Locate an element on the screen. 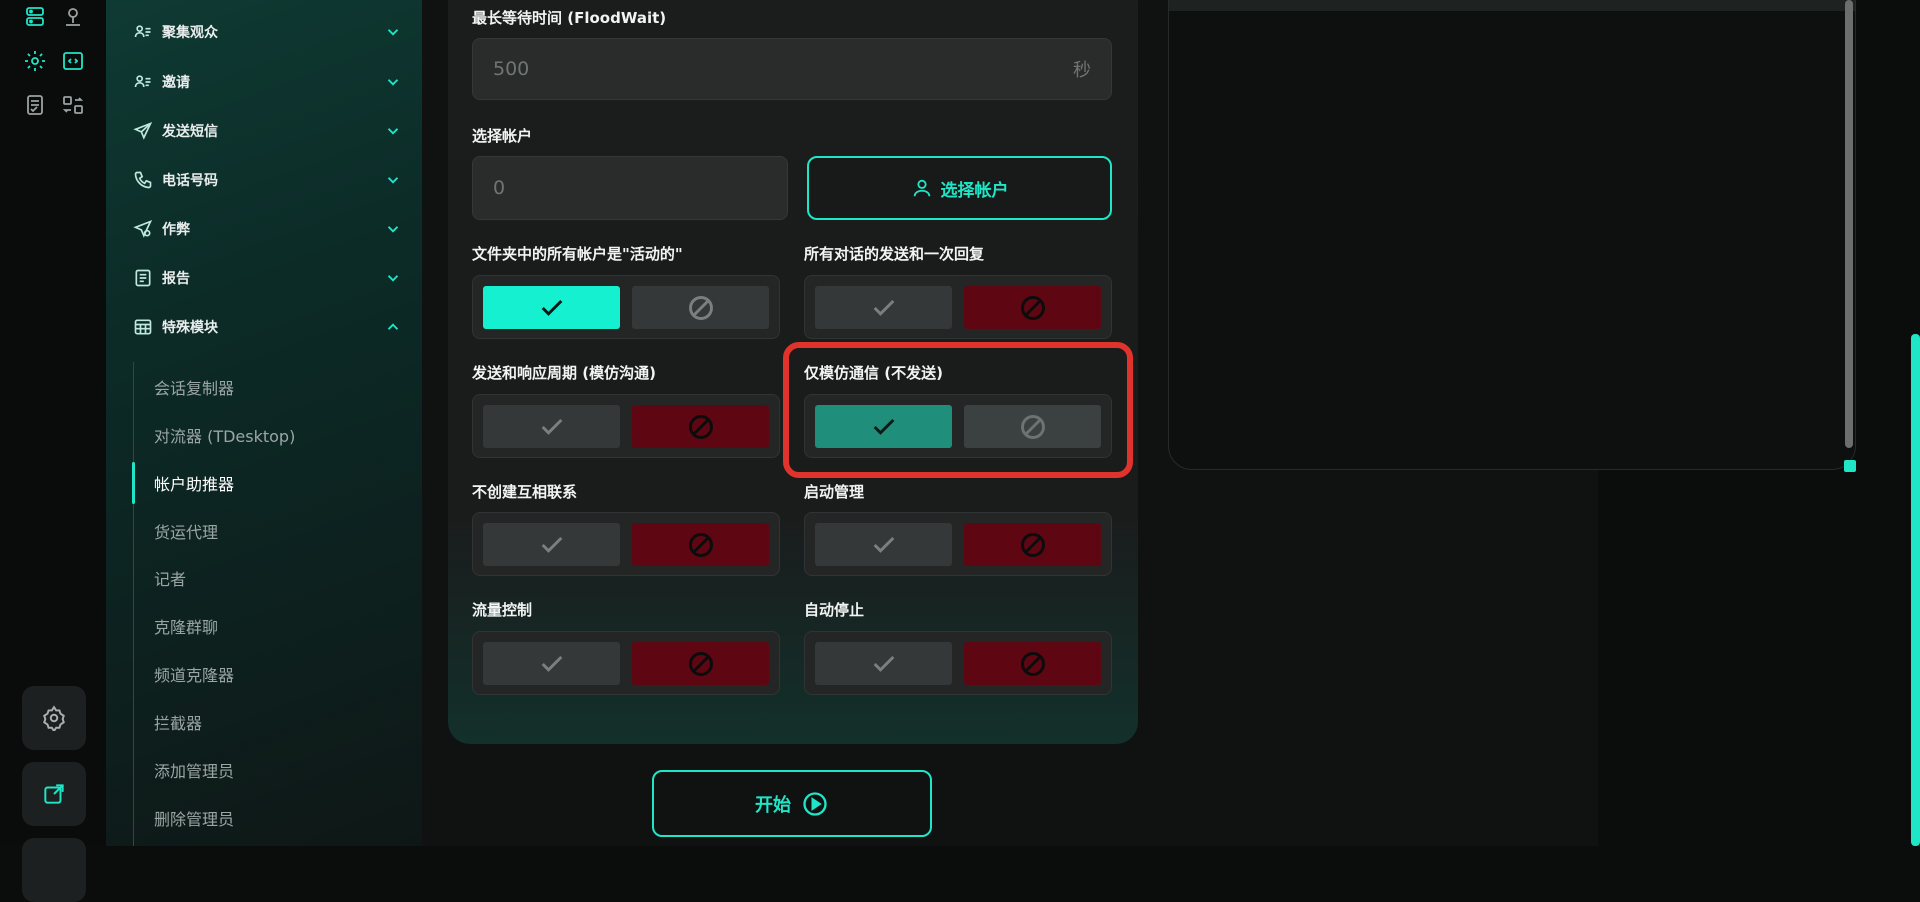  menu-item-reports: 报告 is located at coordinates (267, 278).